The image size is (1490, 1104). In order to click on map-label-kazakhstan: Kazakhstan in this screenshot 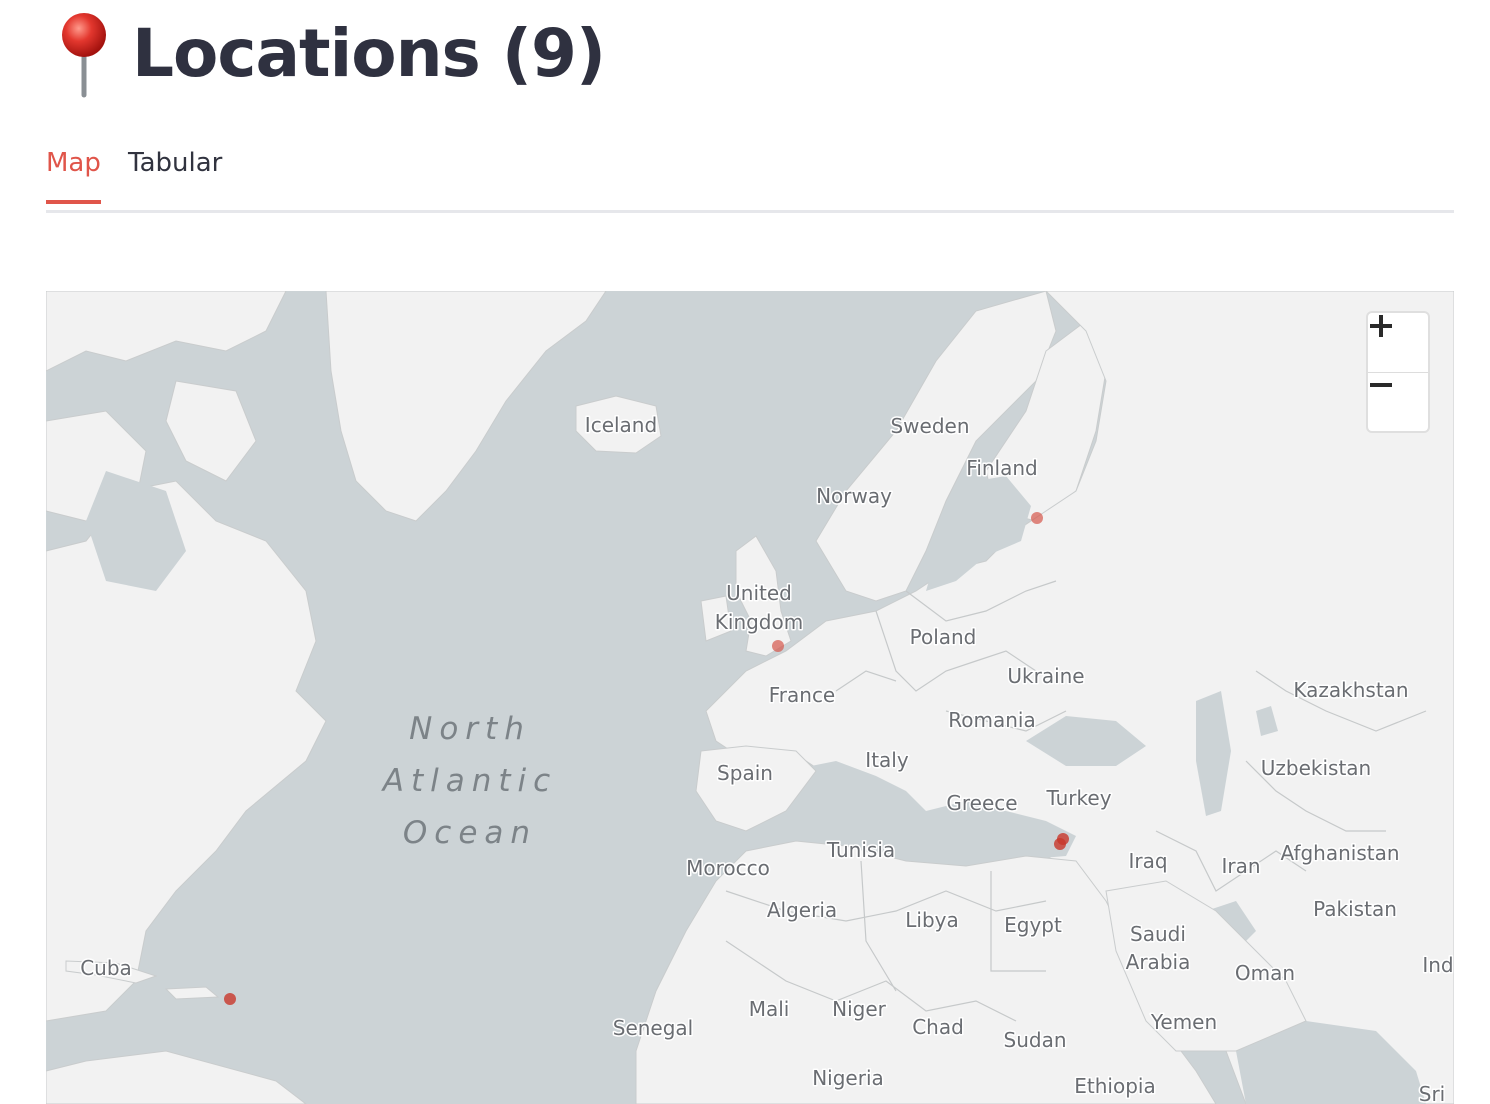, I will do `click(1350, 690)`.